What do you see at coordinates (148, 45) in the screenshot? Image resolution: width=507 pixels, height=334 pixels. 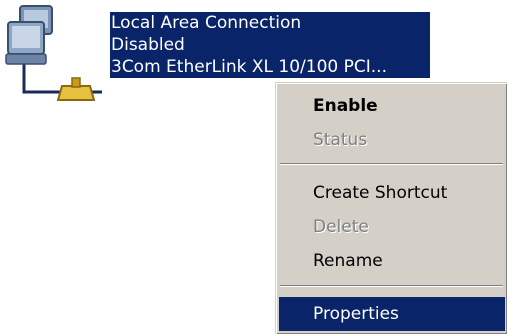 I see `connection-status: Disabled` at bounding box center [148, 45].